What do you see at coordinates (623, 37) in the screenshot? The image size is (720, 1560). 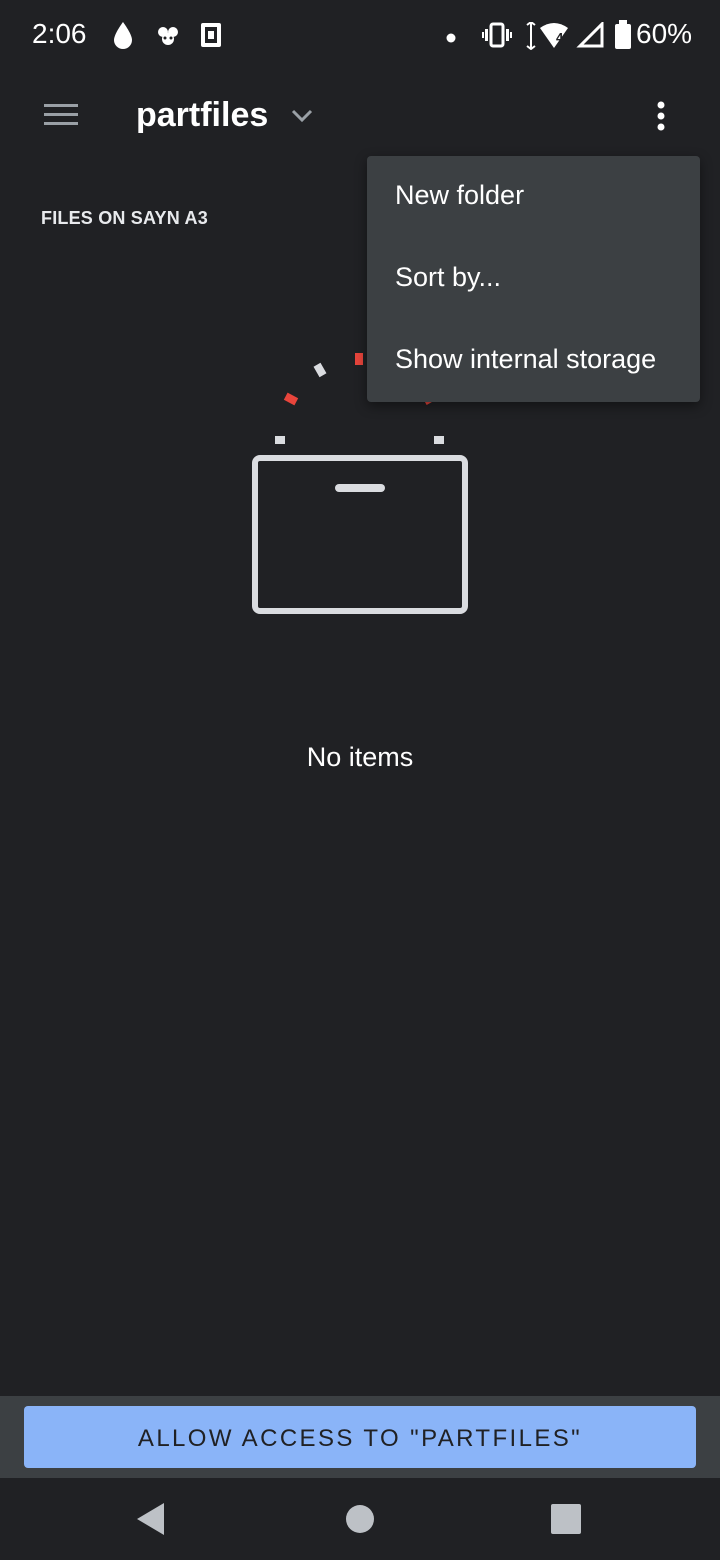 I see `battery-icon` at bounding box center [623, 37].